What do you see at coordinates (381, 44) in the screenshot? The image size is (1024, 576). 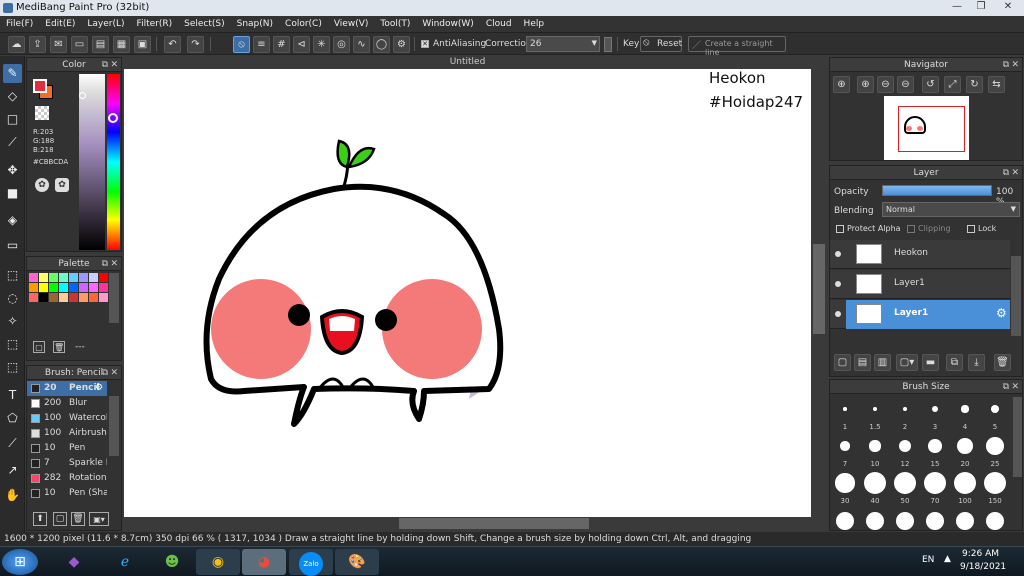 I see `ellipse-snap-icon: ◯` at bounding box center [381, 44].